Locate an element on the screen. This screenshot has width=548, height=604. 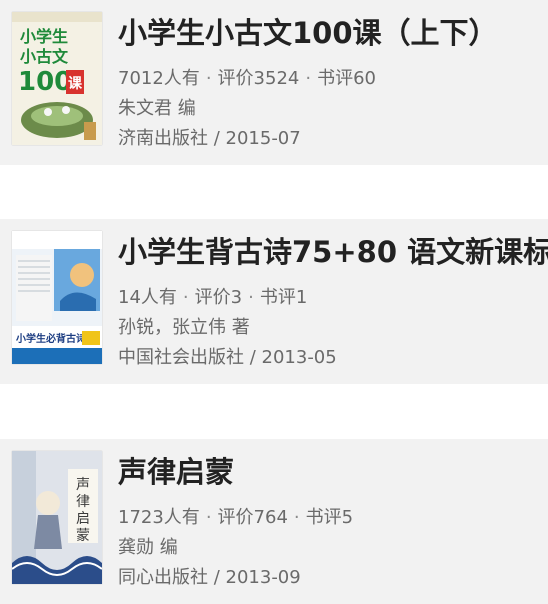
book-stats: 7012人有 · 评价3524 · 书评60 is located at coordinates (247, 77).